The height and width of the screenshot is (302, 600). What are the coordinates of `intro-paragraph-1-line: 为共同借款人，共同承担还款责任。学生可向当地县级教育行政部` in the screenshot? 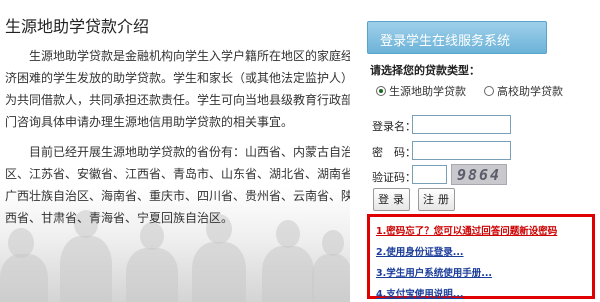 It's located at (177, 100).